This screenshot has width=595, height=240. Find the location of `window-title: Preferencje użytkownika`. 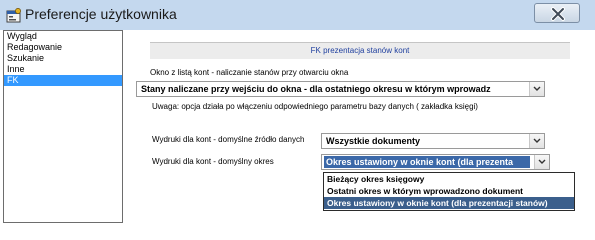

window-title: Preferencje użytkownika is located at coordinates (101, 14).